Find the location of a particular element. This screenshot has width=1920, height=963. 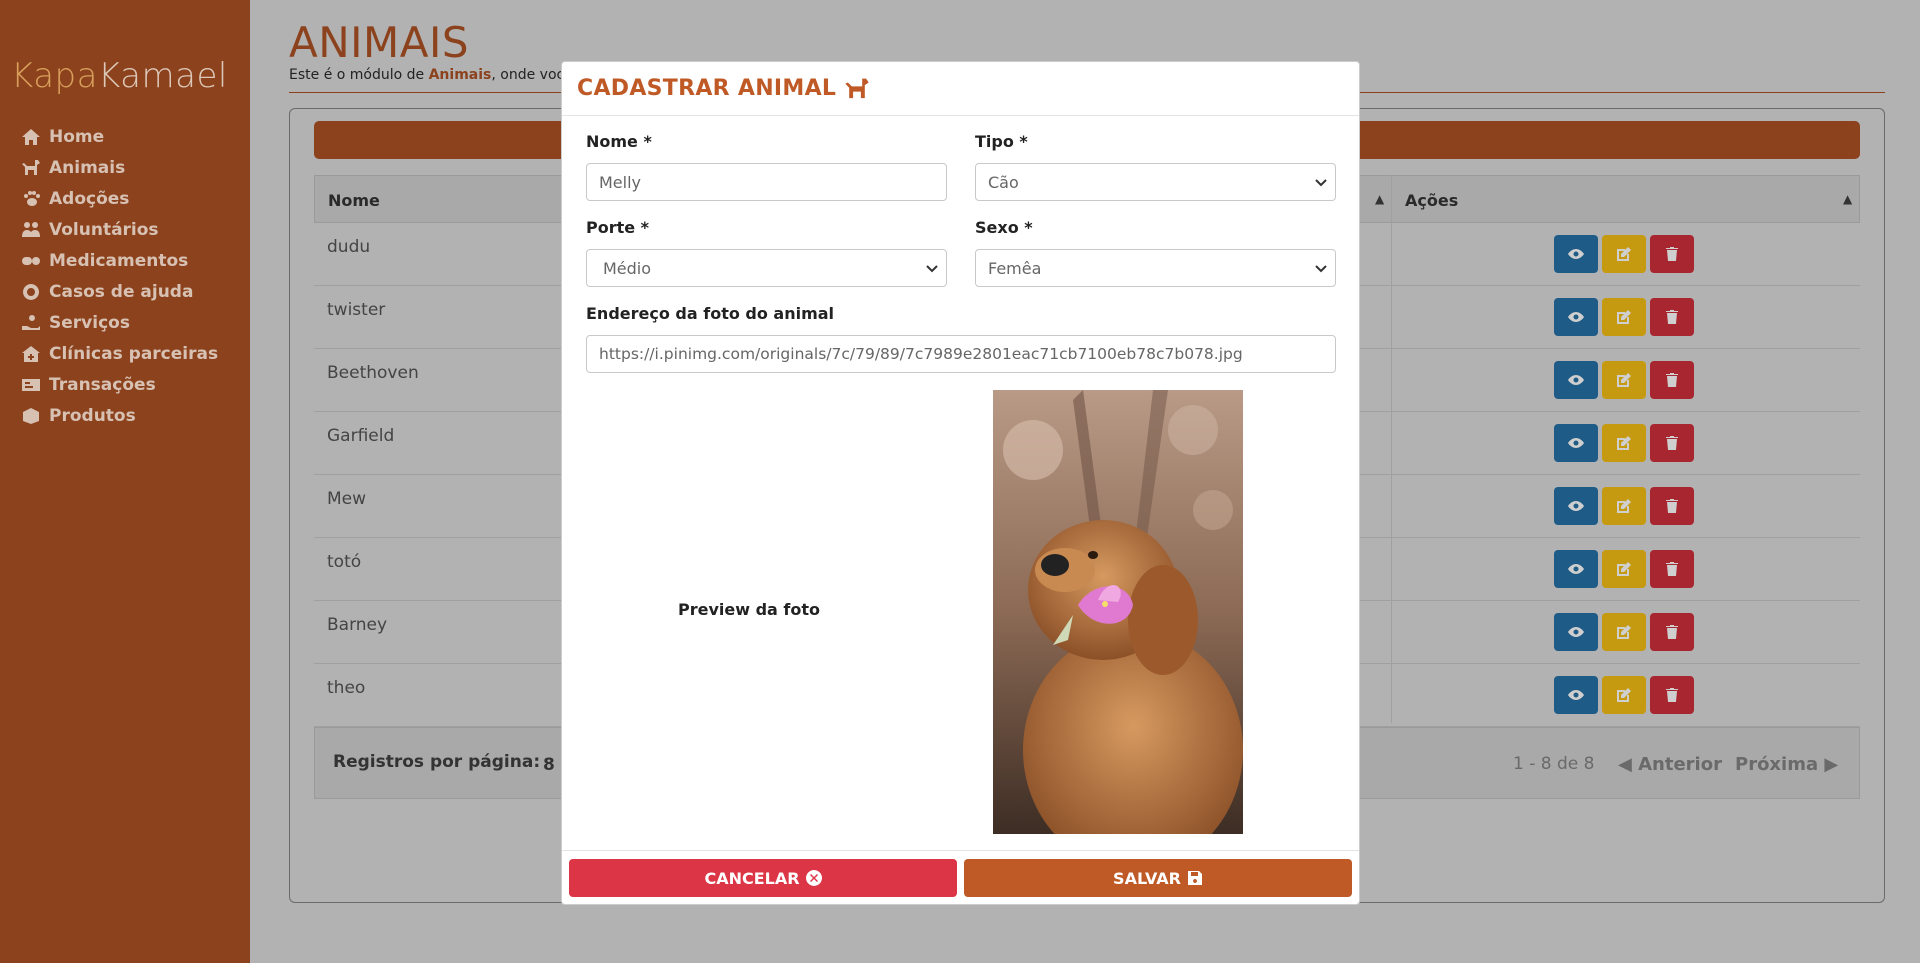

sidebar-item-animais: Animais is located at coordinates (119, 167).